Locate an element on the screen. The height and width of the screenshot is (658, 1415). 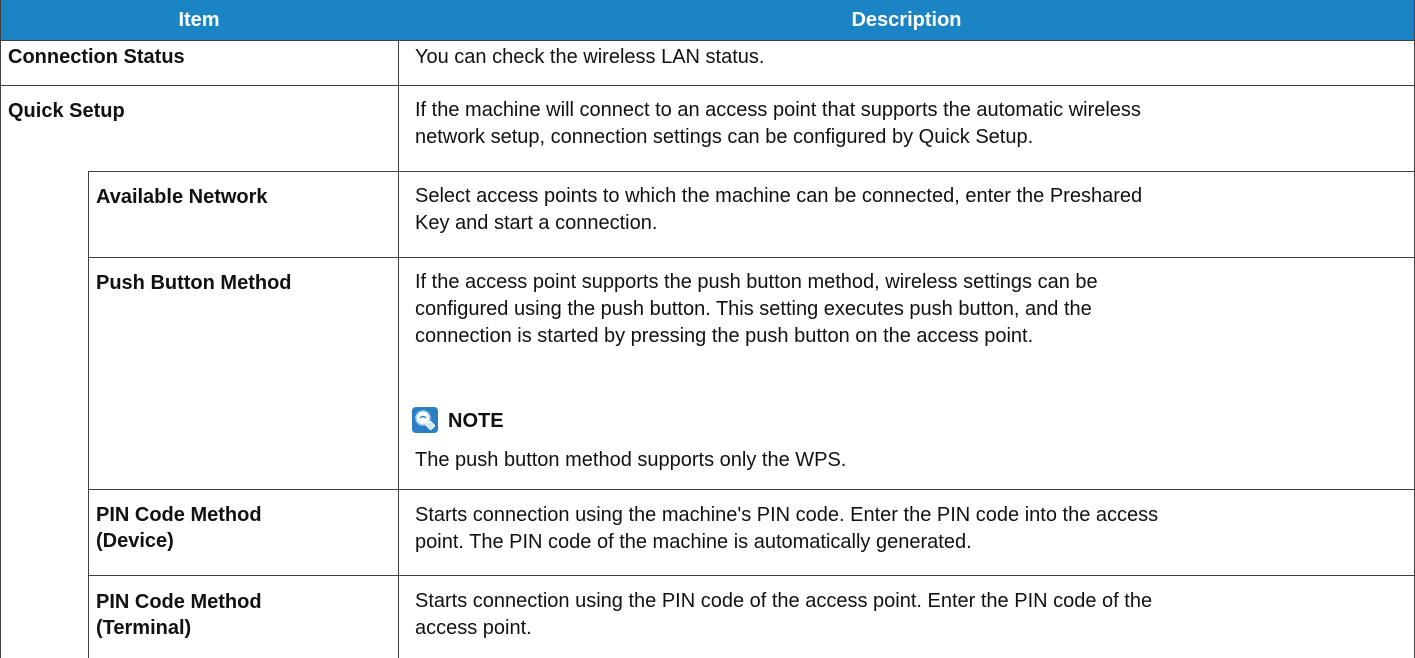
rule-sub-indent is located at coordinates (88, 414).